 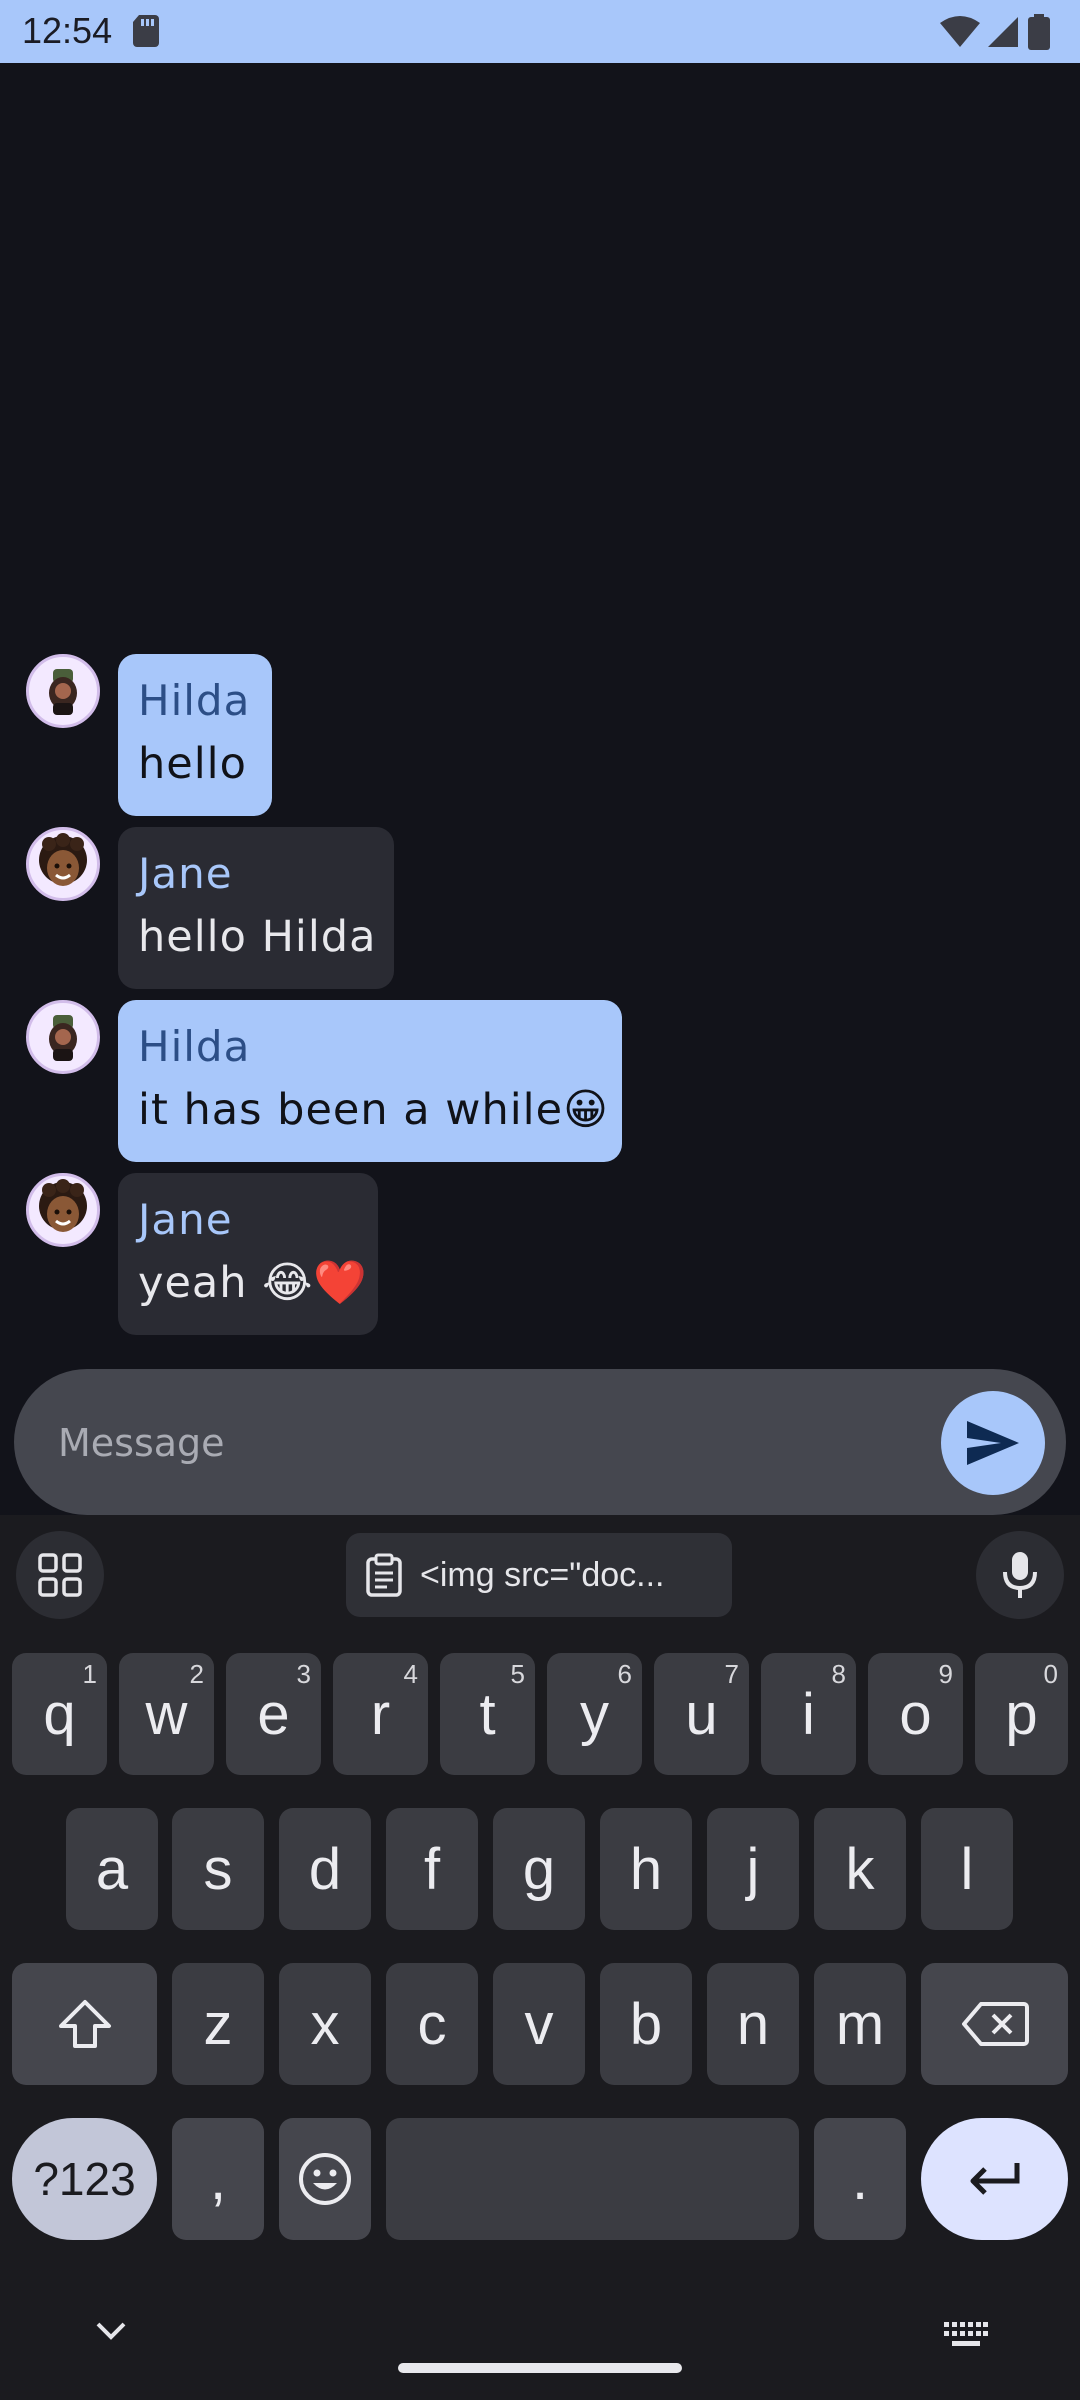 I want to click on voice-input-button, so click(x=1020, y=1575).